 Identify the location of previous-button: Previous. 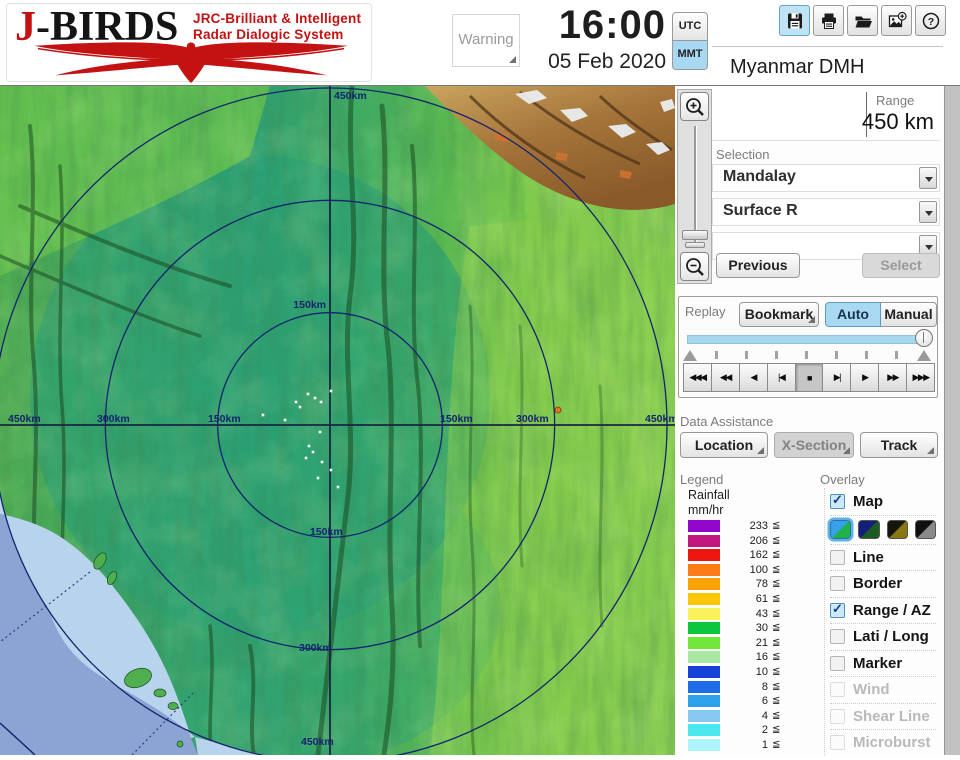
(758, 265).